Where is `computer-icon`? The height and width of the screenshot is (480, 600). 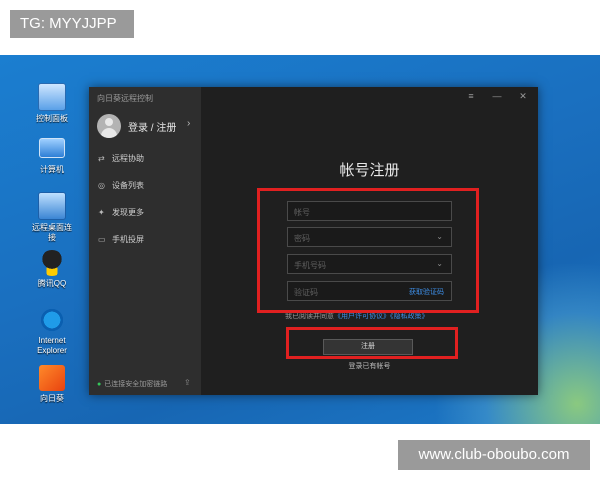
computer-icon is located at coordinates (52, 148).